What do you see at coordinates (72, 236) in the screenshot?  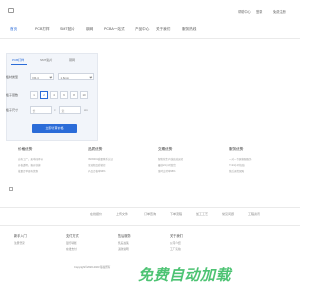 I see `footer-column-title: 支付方式` at bounding box center [72, 236].